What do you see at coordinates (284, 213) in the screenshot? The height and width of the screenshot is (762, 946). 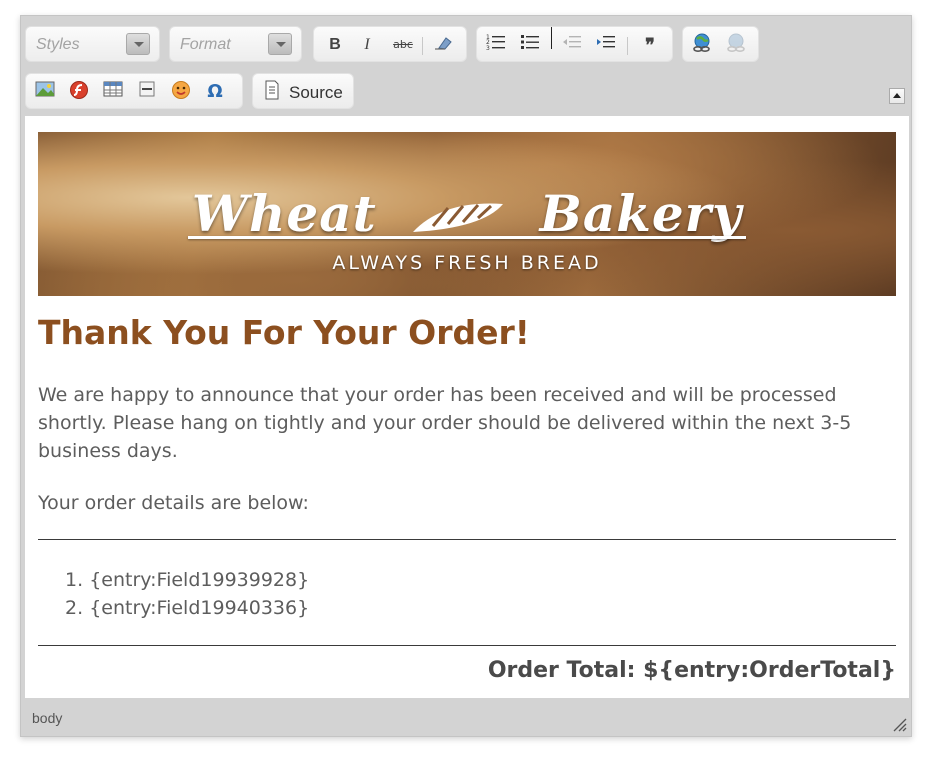 I see `banner-title-left: Wheat` at bounding box center [284, 213].